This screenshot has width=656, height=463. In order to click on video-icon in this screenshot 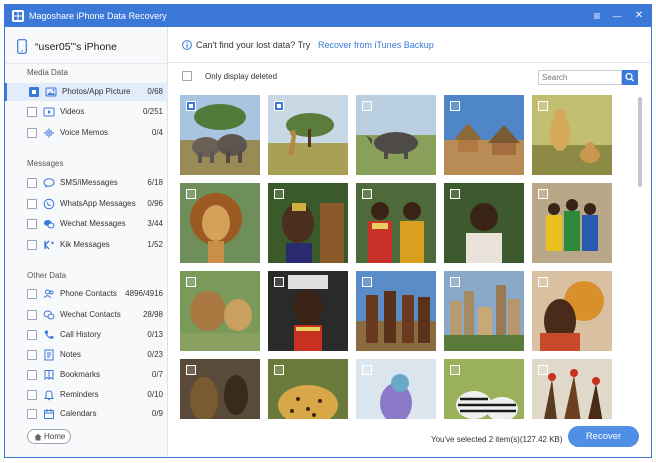, I will do `click(49, 112)`.